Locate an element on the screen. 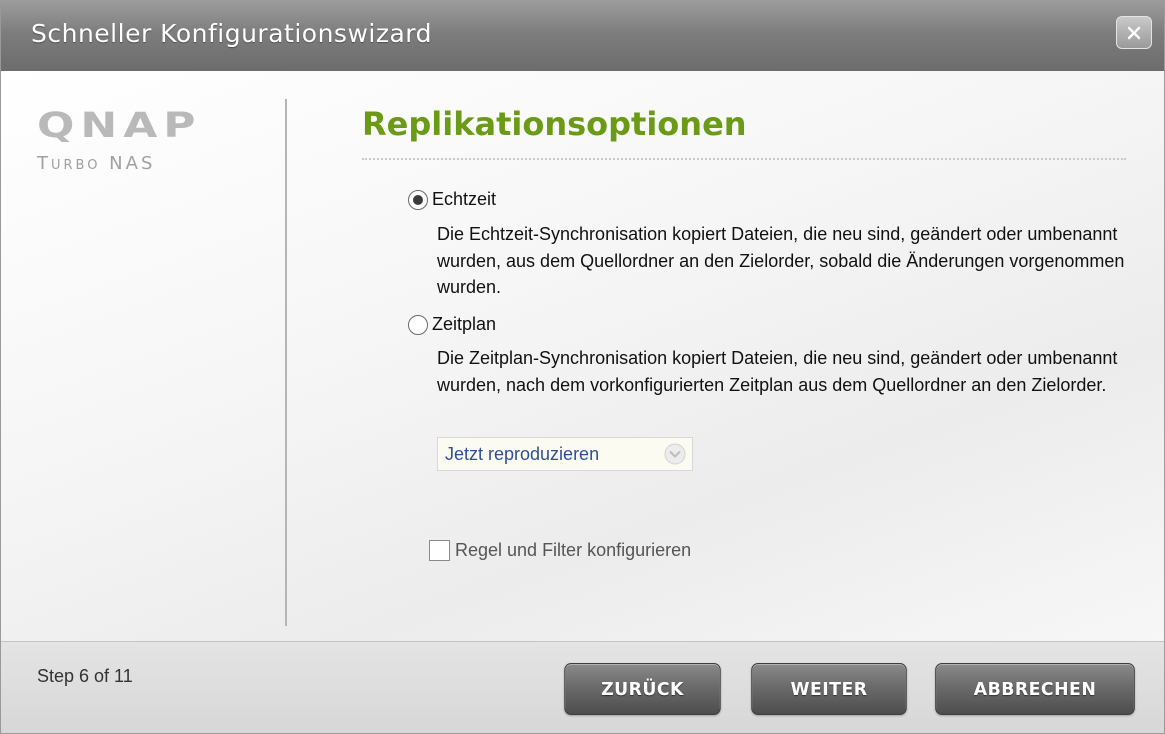  radio-option-echtzeit: Echtzeit is located at coordinates (452, 199).